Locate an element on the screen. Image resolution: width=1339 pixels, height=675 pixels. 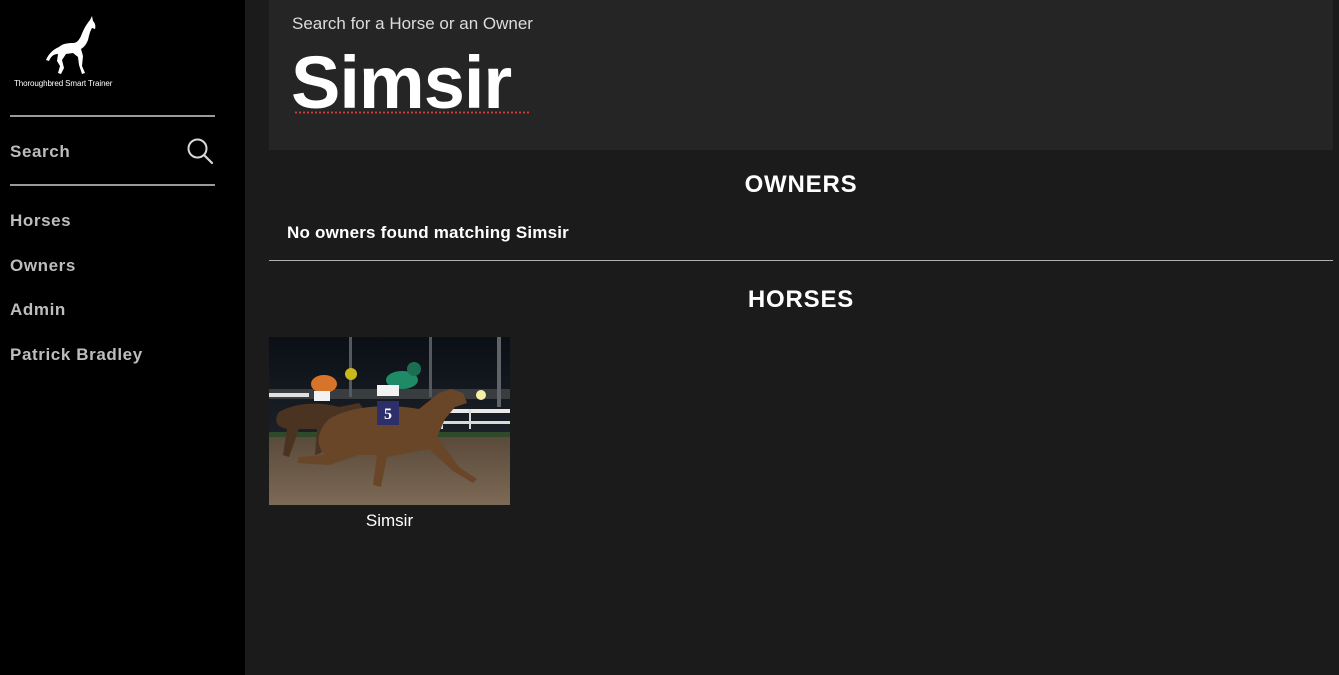
horse-logo-icon is located at coordinates (71, 45).